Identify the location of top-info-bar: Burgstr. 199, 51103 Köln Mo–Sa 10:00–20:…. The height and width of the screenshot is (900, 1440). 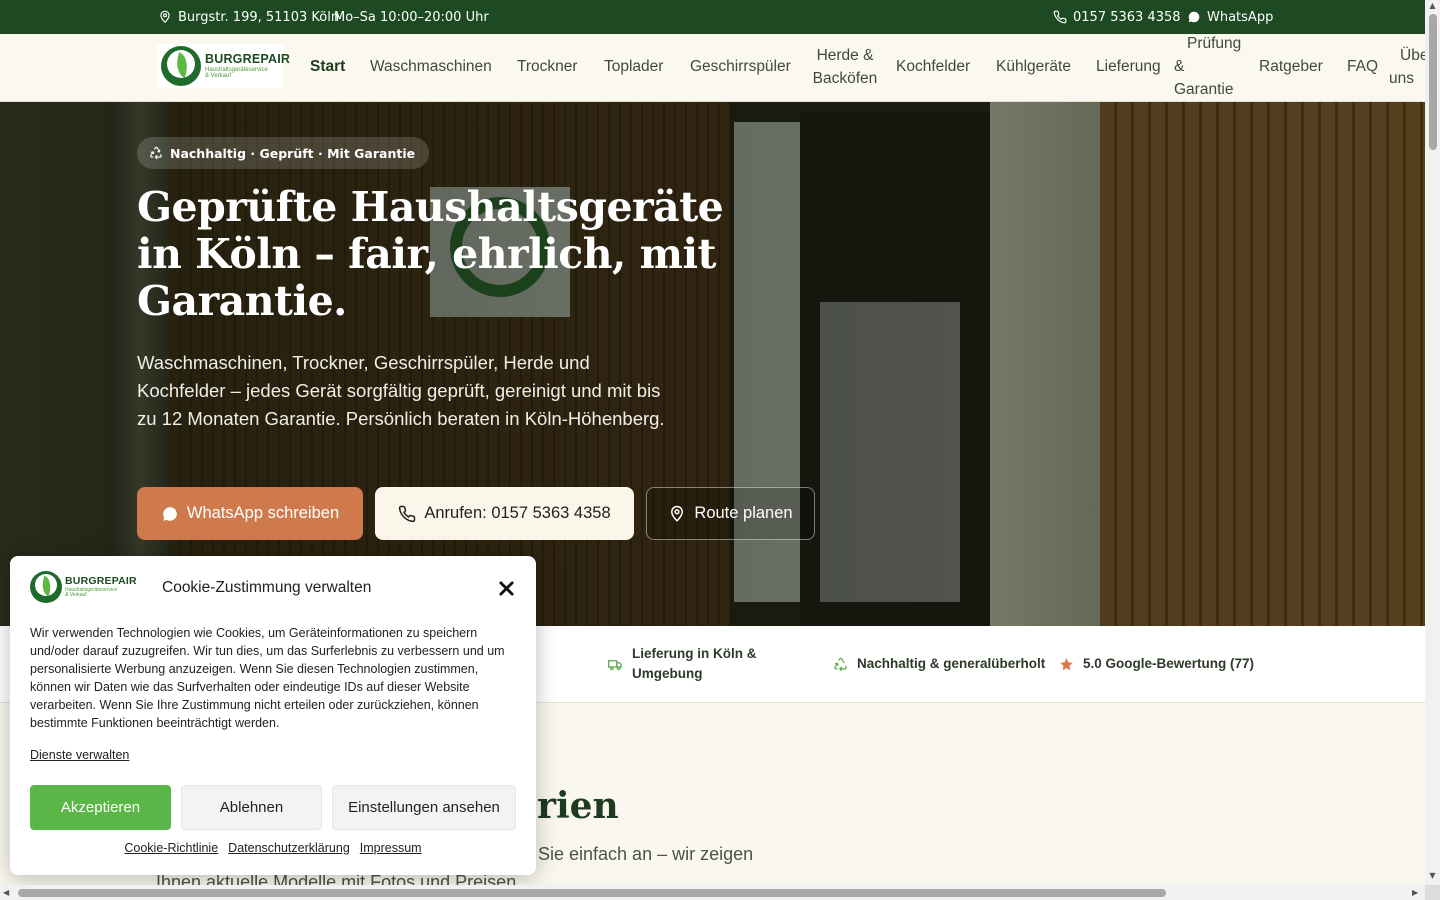
(712, 17).